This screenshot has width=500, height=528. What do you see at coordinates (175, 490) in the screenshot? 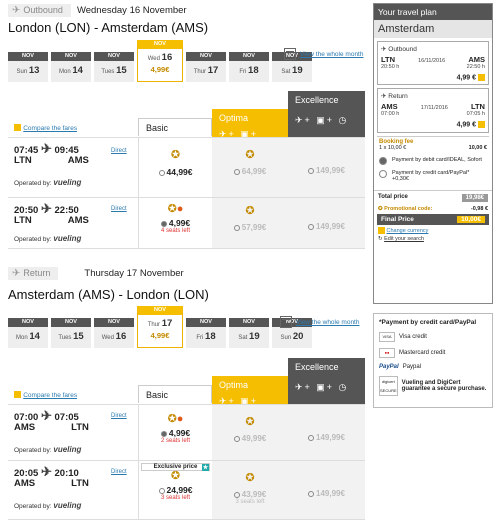
I see `basic-fare-cell: Exclusive price ★ ✪ 24,99€ 3 seats left` at bounding box center [175, 490].